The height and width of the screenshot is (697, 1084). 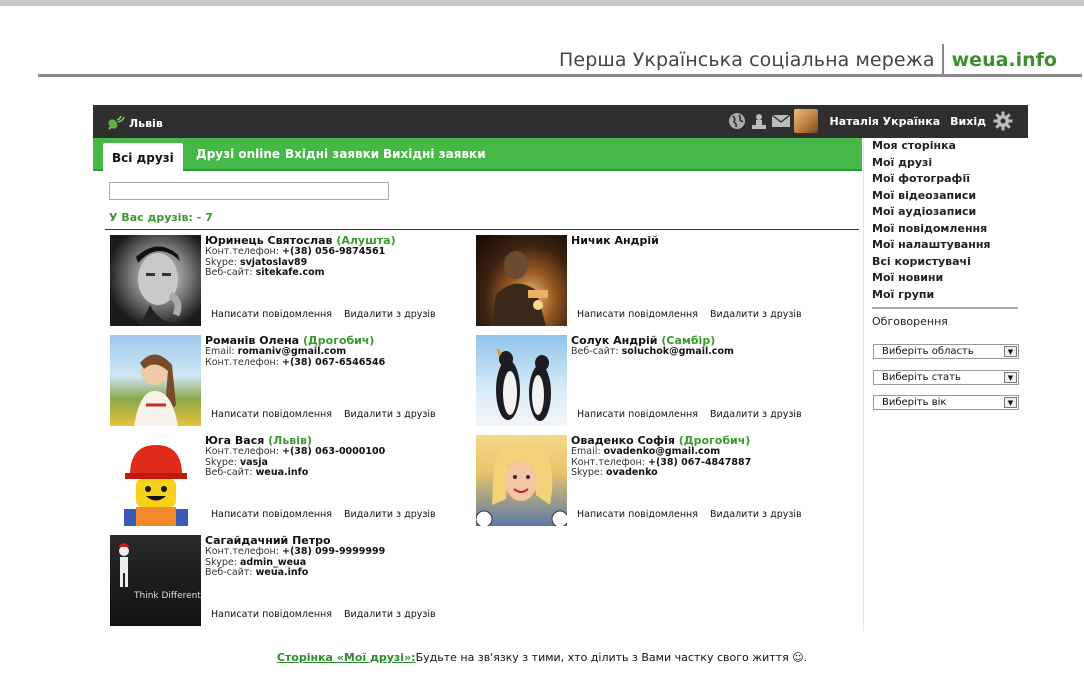 What do you see at coordinates (295, 362) in the screenshot?
I see `friend-phone: Конт.телефон: +(38) 067-6546546` at bounding box center [295, 362].